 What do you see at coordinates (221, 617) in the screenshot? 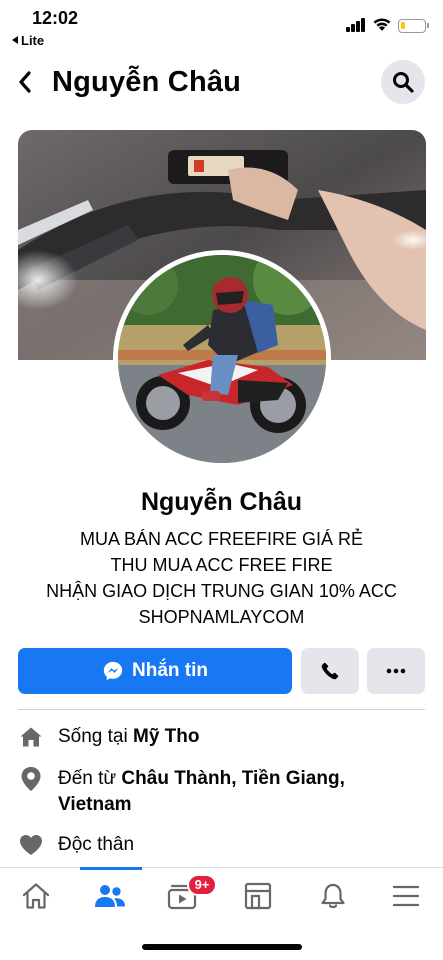
I see `bio-line: SHOPNAMLAYCOM` at bounding box center [221, 617].